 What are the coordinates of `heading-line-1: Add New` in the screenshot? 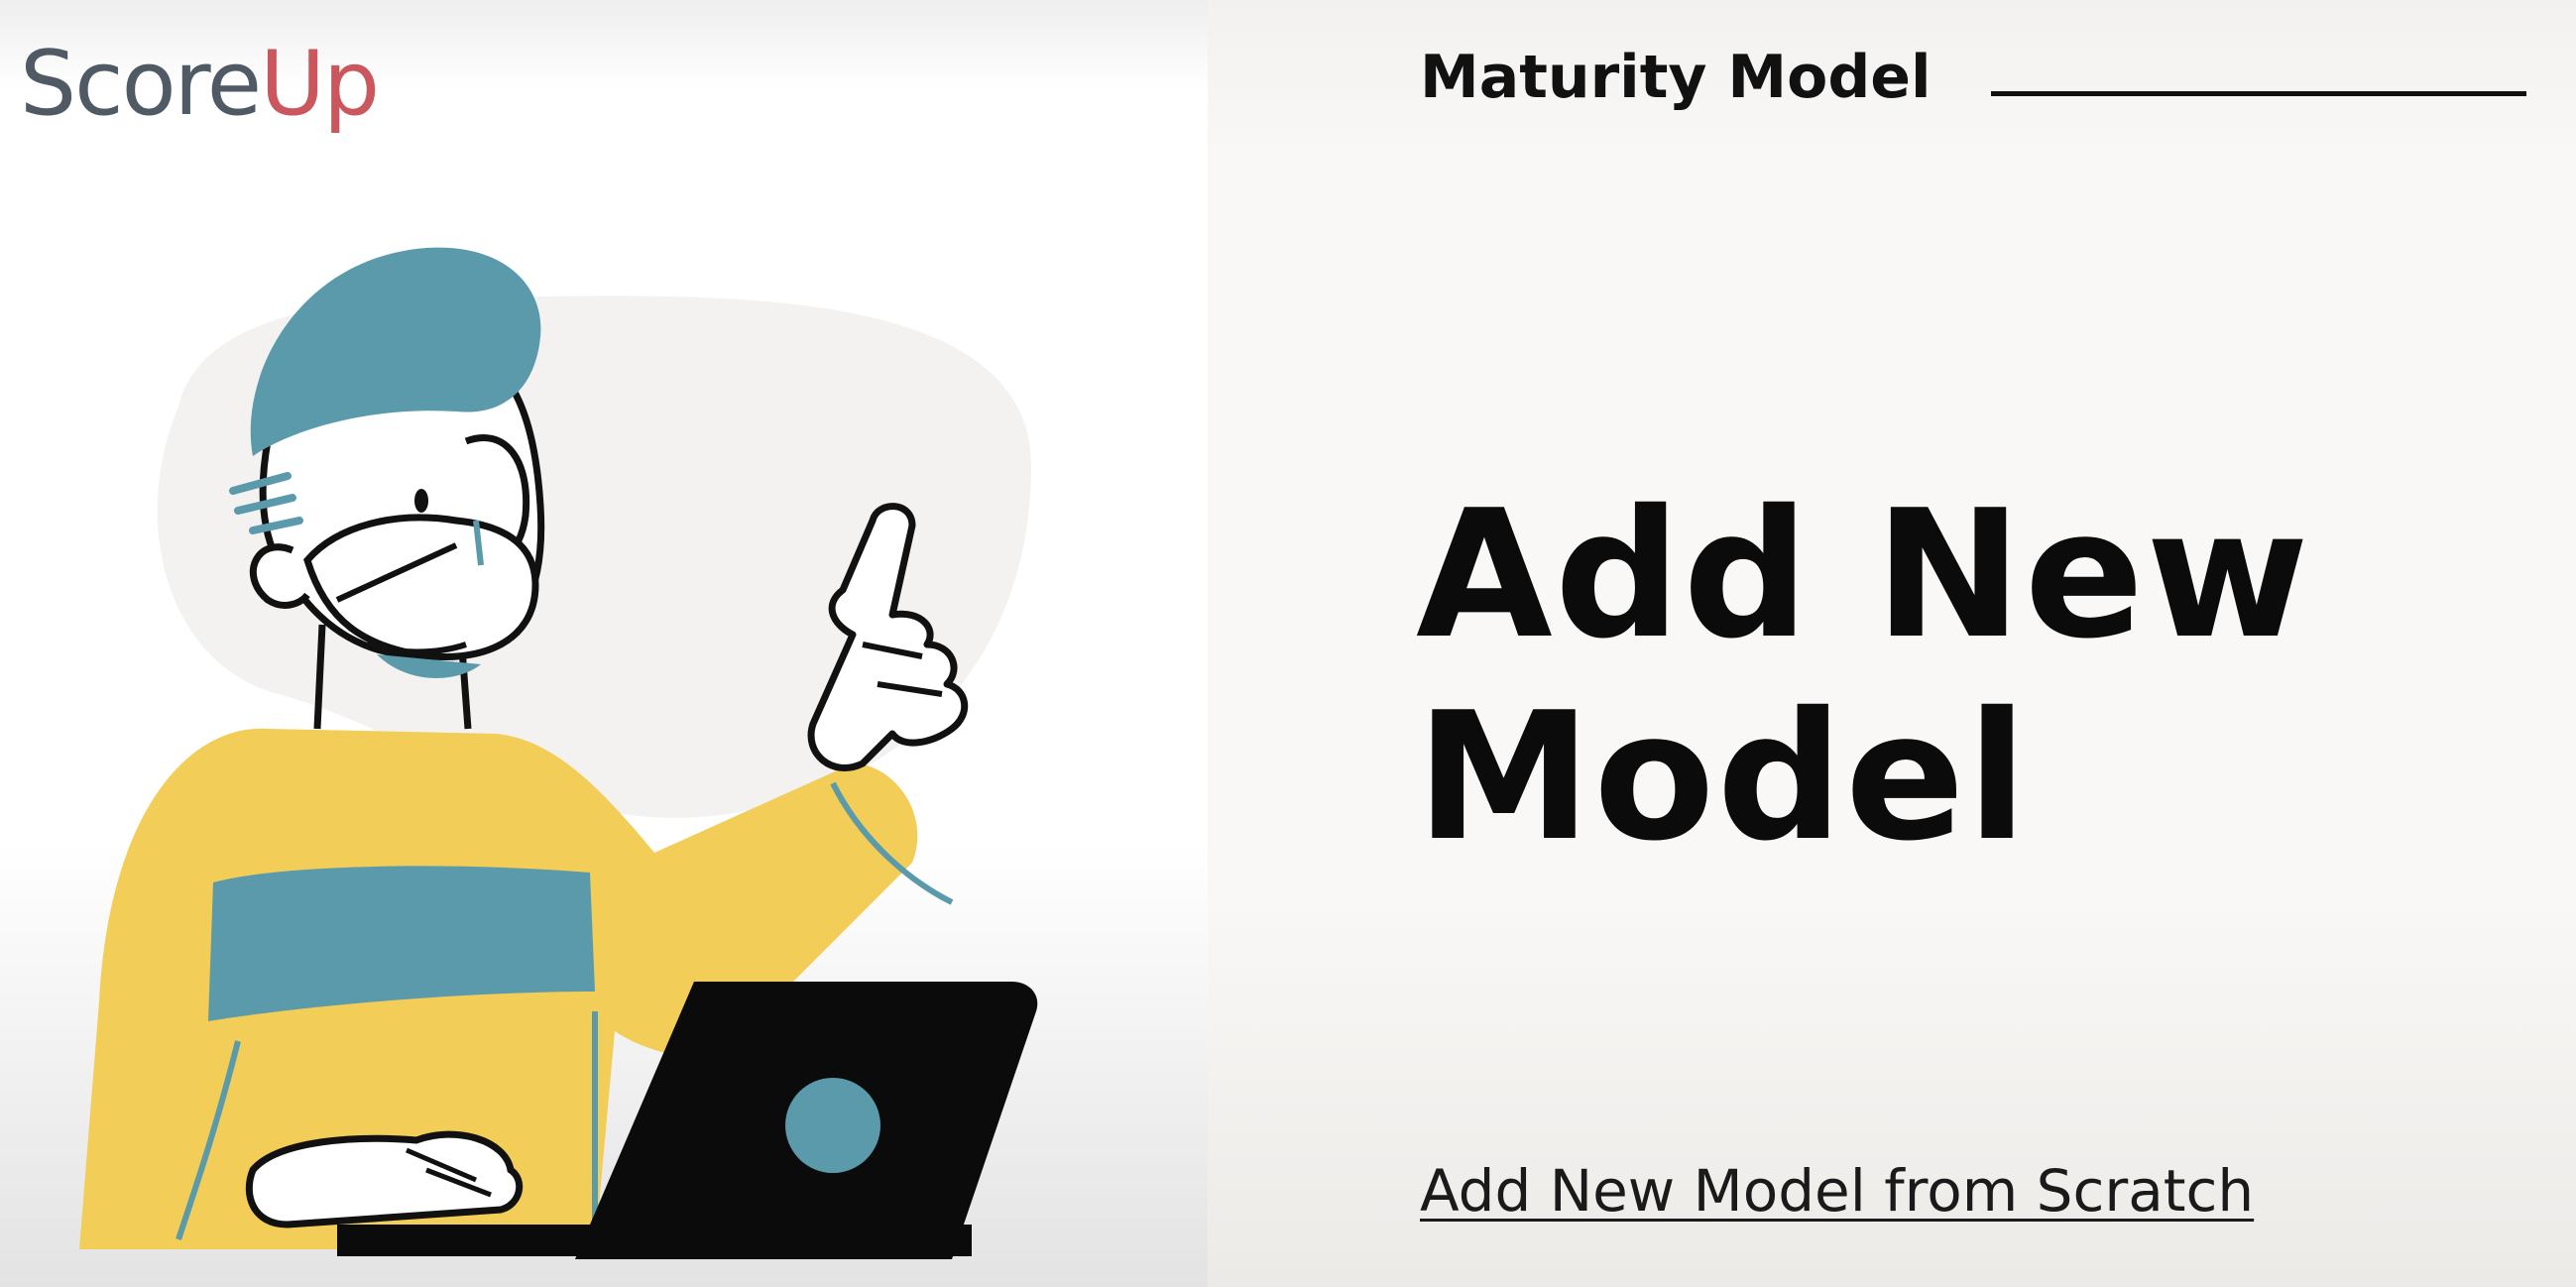 It's located at (1863, 574).